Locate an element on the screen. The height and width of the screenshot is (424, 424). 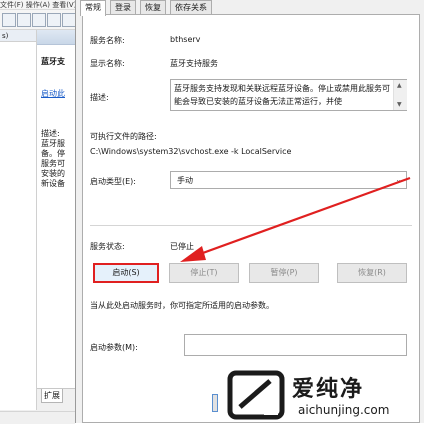
startup-type-value: 手动 is located at coordinates (185, 180).